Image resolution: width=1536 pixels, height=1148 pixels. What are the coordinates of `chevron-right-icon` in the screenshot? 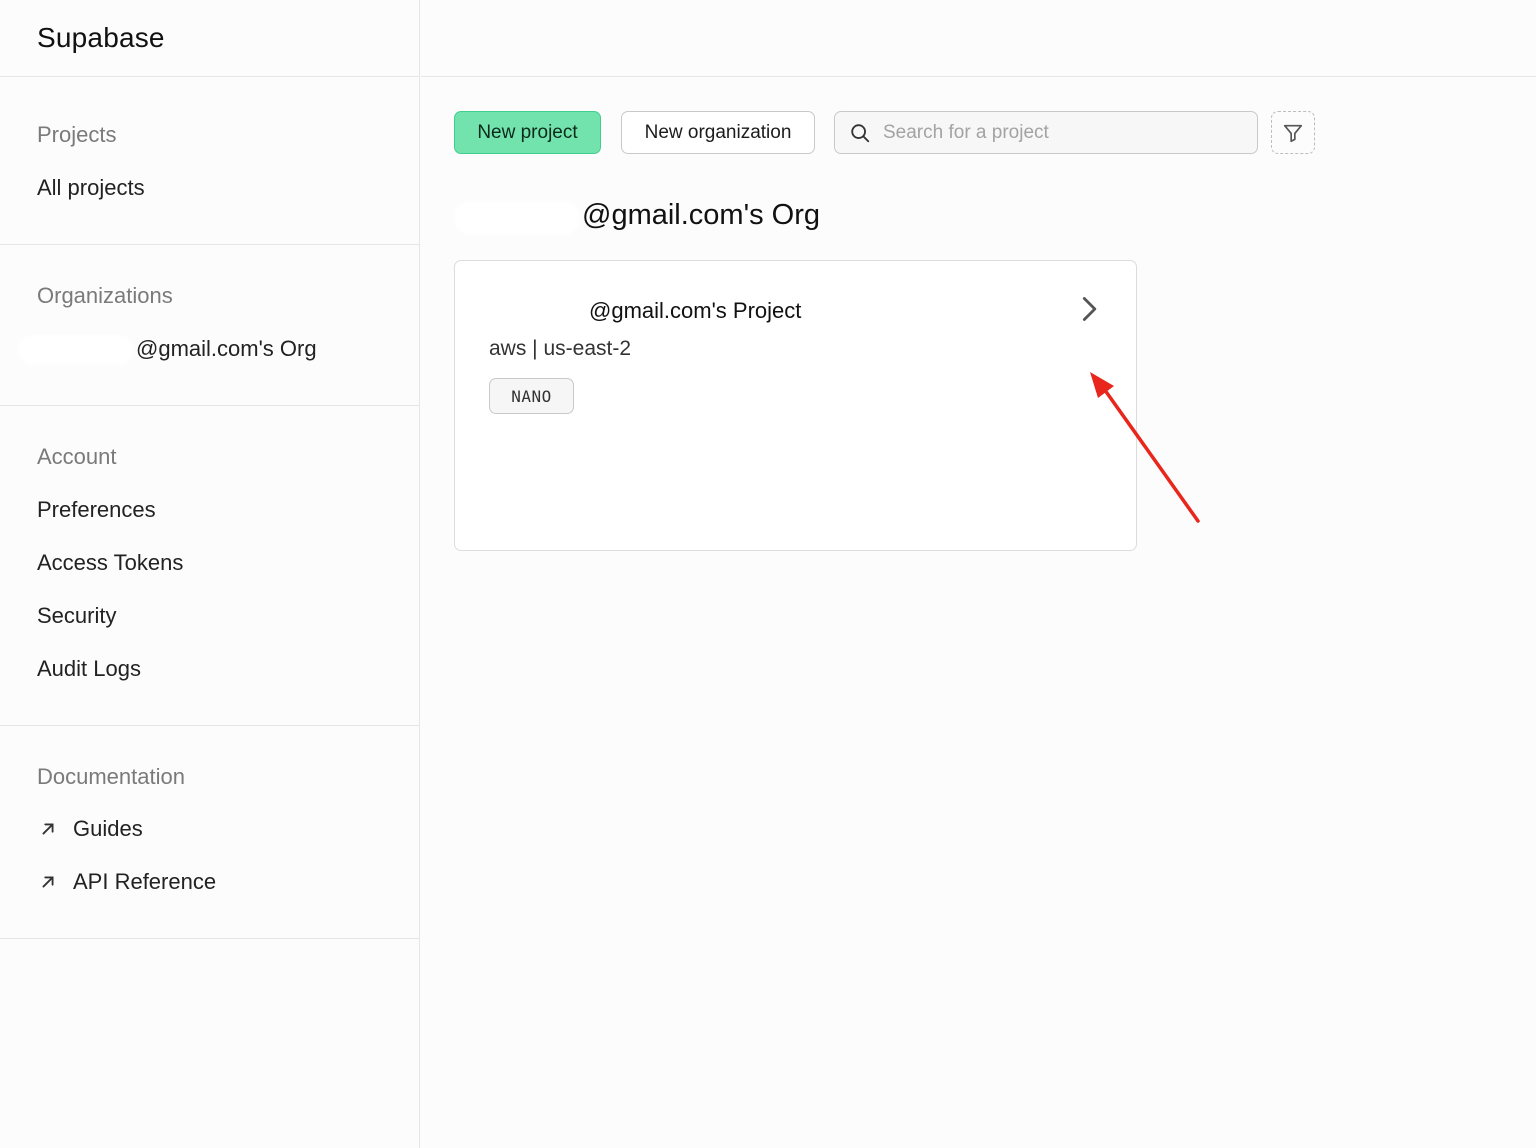 It's located at (1089, 309).